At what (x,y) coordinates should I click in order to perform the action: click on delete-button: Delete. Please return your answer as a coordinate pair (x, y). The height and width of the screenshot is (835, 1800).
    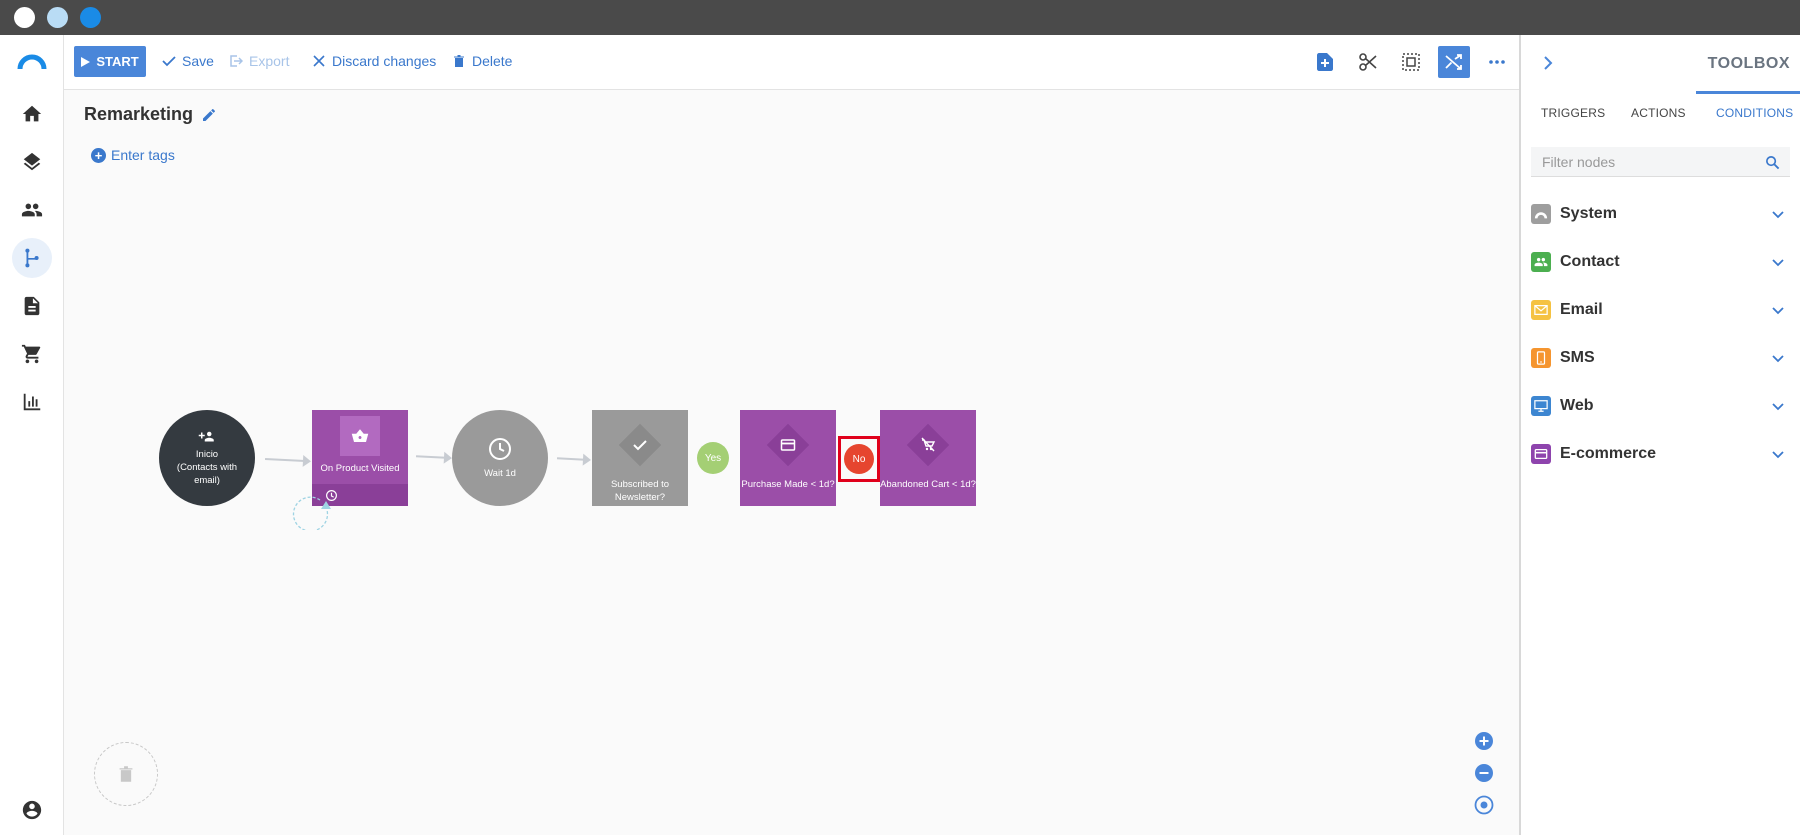
    Looking at the image, I should click on (482, 61).